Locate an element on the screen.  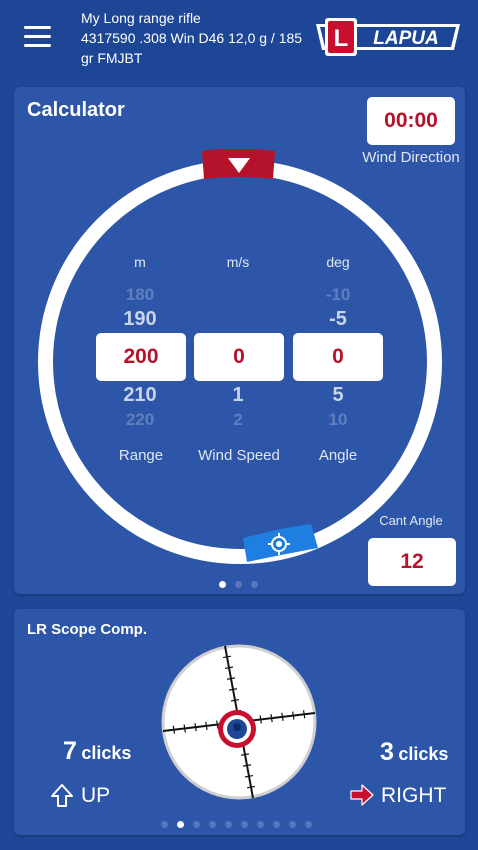
windage-direction: RIGHT is located at coordinates (414, 795).